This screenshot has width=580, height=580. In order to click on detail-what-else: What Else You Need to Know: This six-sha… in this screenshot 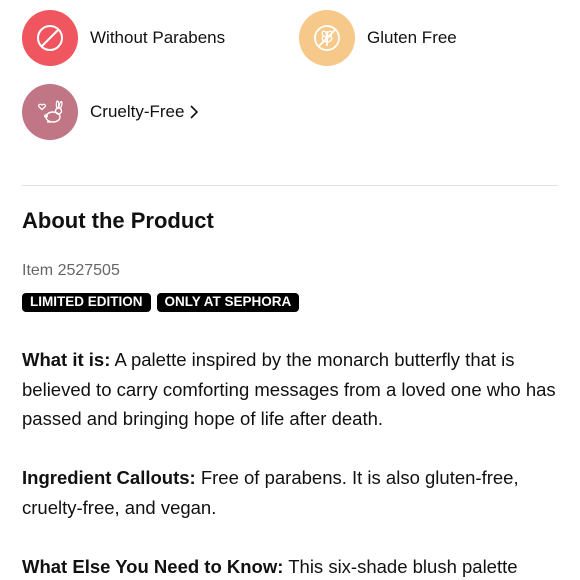, I will do `click(292, 566)`.